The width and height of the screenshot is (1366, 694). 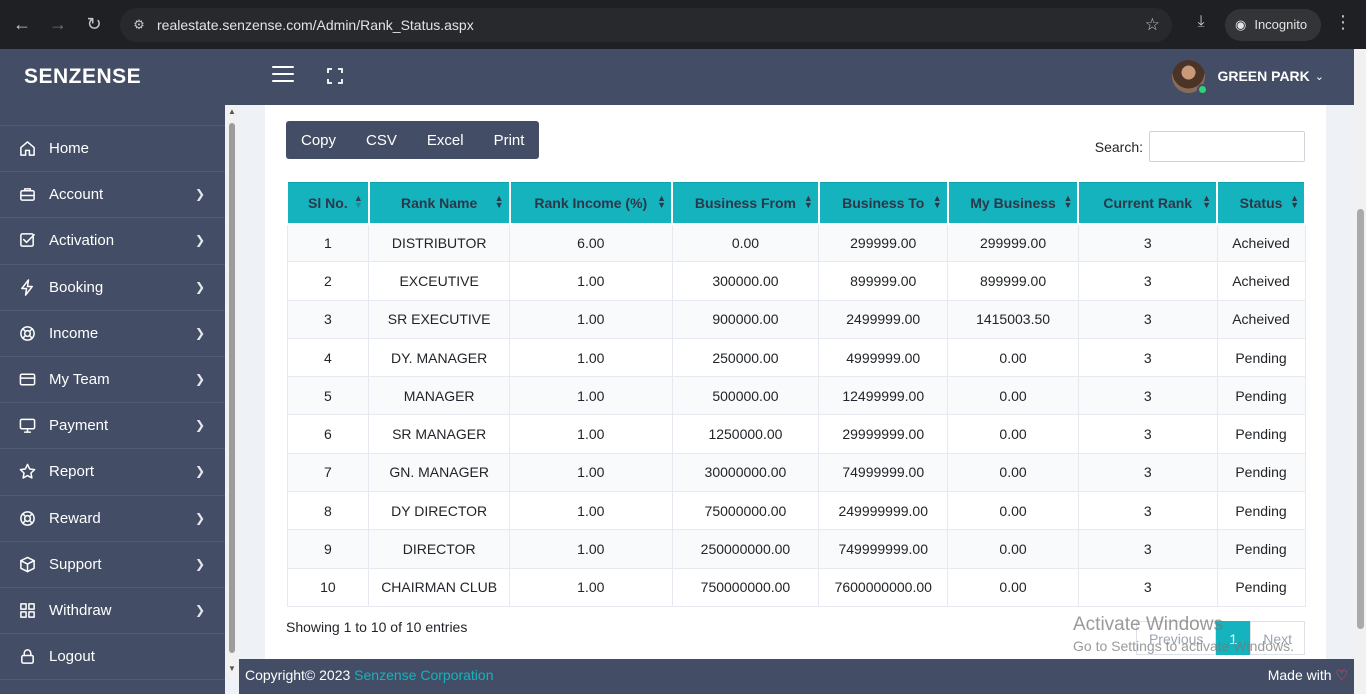 I want to click on user-menu: GREEN PARK ⌄, so click(x=1248, y=76).